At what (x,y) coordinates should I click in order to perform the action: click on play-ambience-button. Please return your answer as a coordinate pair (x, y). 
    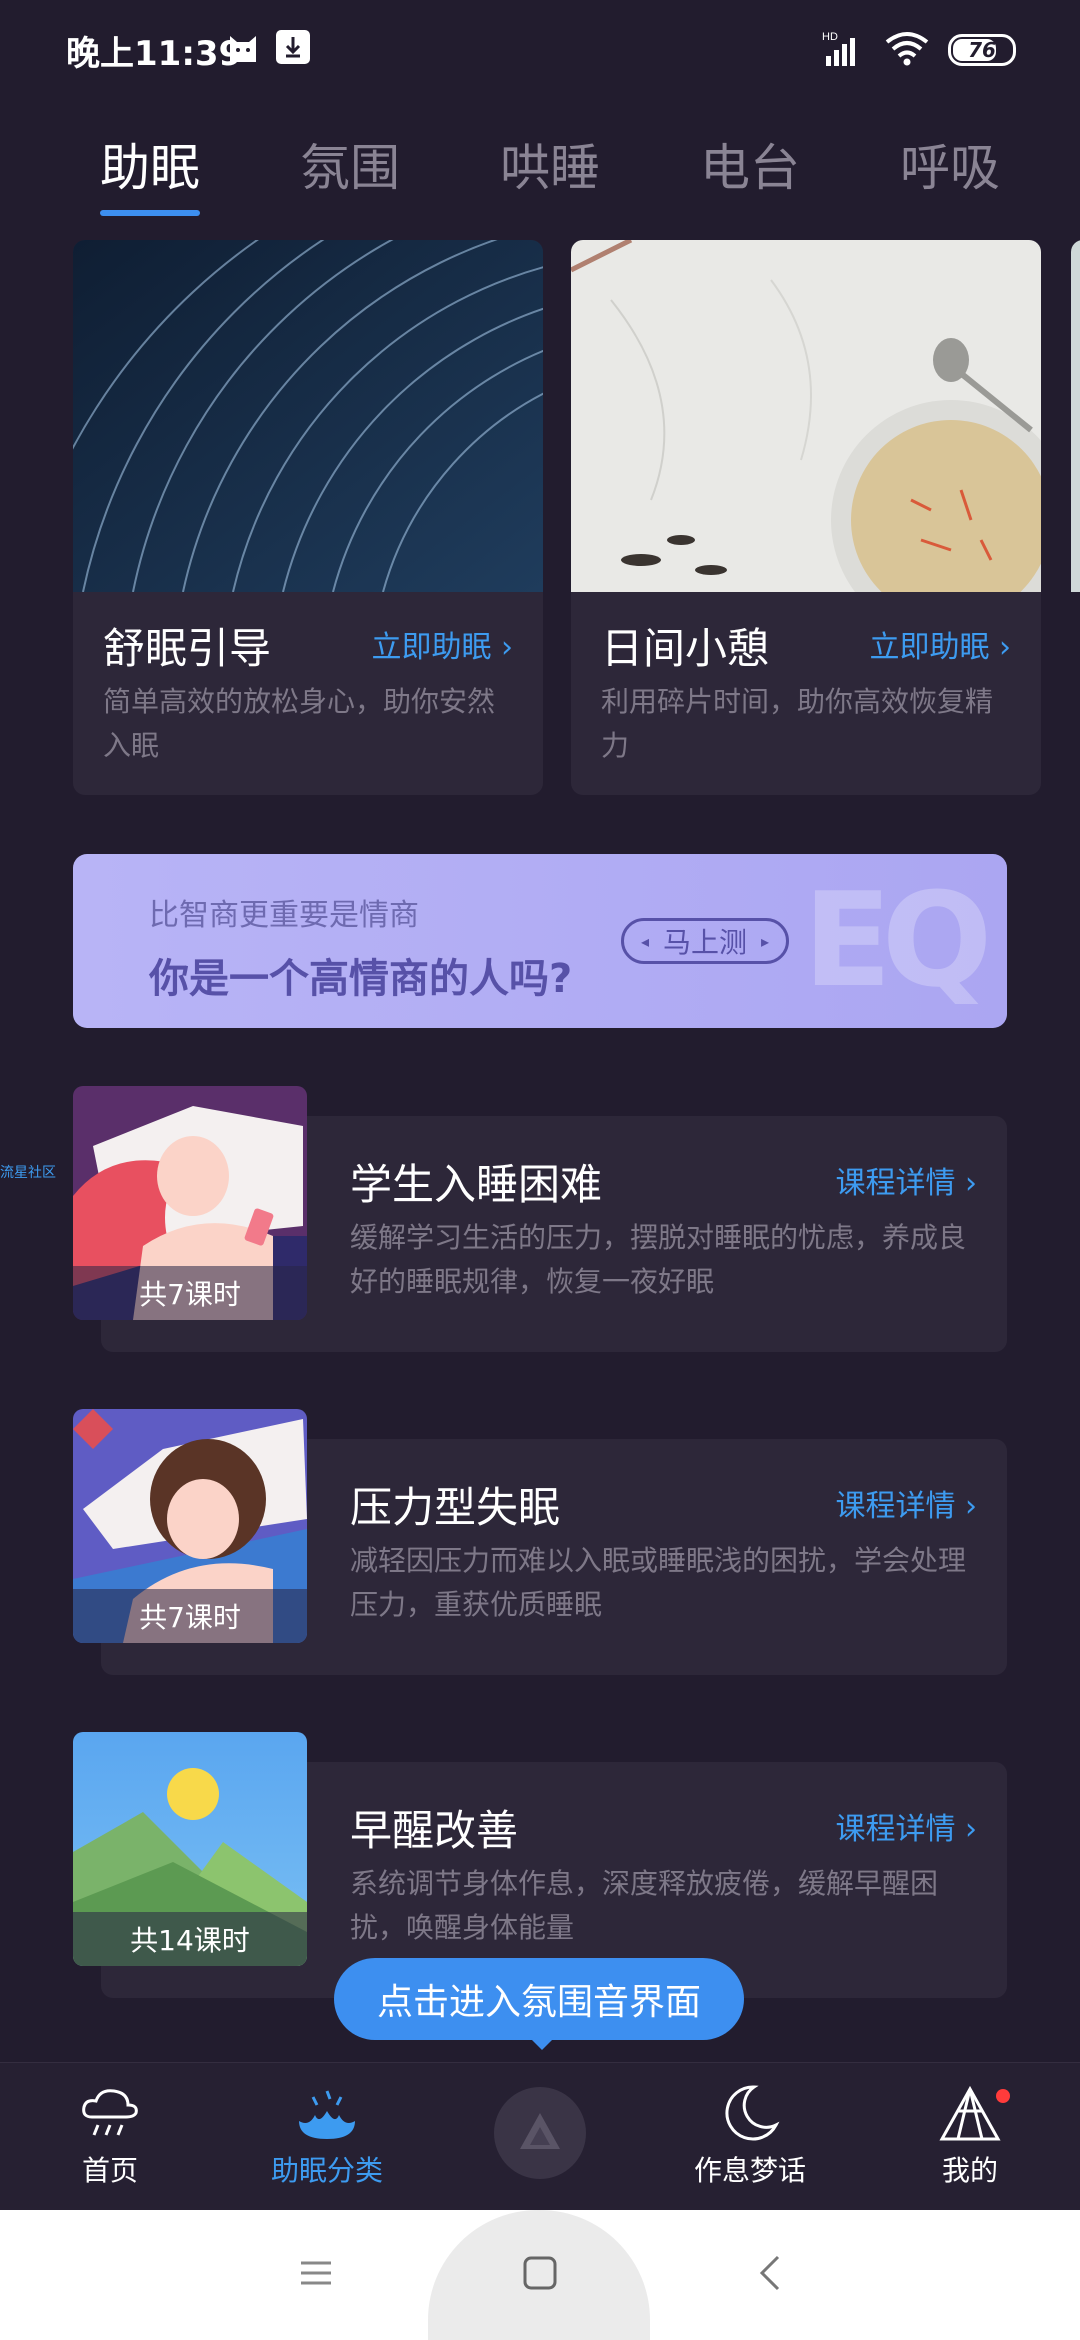
    Looking at the image, I should click on (540, 2133).